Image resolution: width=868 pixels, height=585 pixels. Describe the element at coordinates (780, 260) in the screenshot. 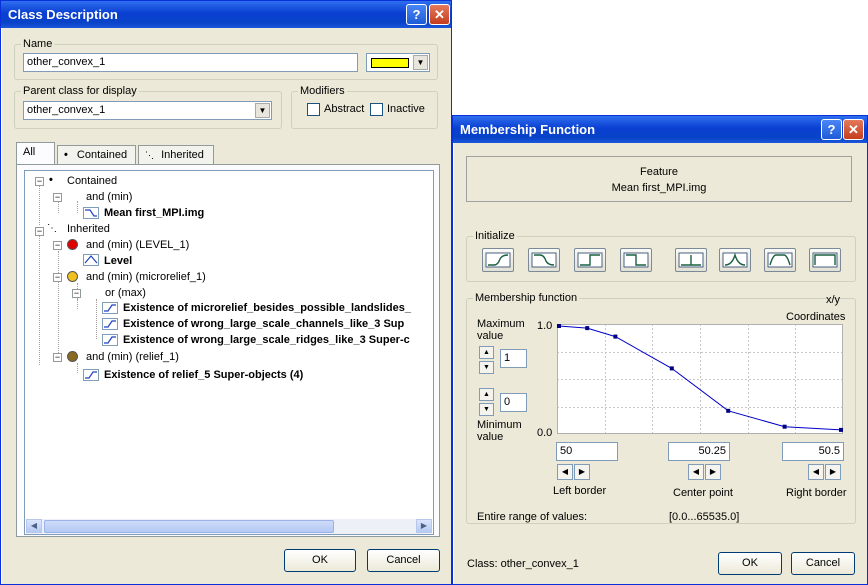

I see `init-about-range-button` at that location.